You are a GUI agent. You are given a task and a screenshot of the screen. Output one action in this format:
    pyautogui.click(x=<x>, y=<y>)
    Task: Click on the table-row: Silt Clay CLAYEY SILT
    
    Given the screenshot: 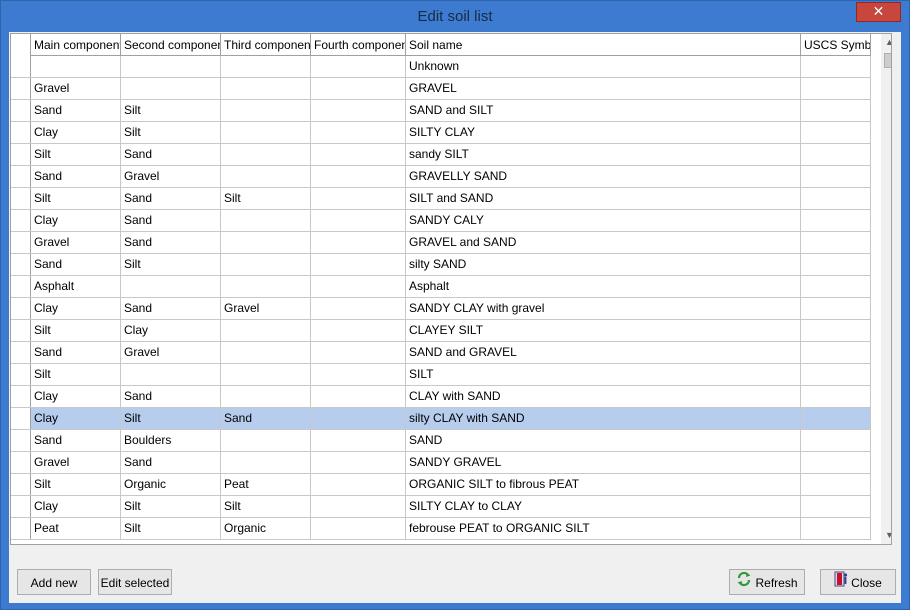 What is the action you would take?
    pyautogui.click(x=441, y=331)
    